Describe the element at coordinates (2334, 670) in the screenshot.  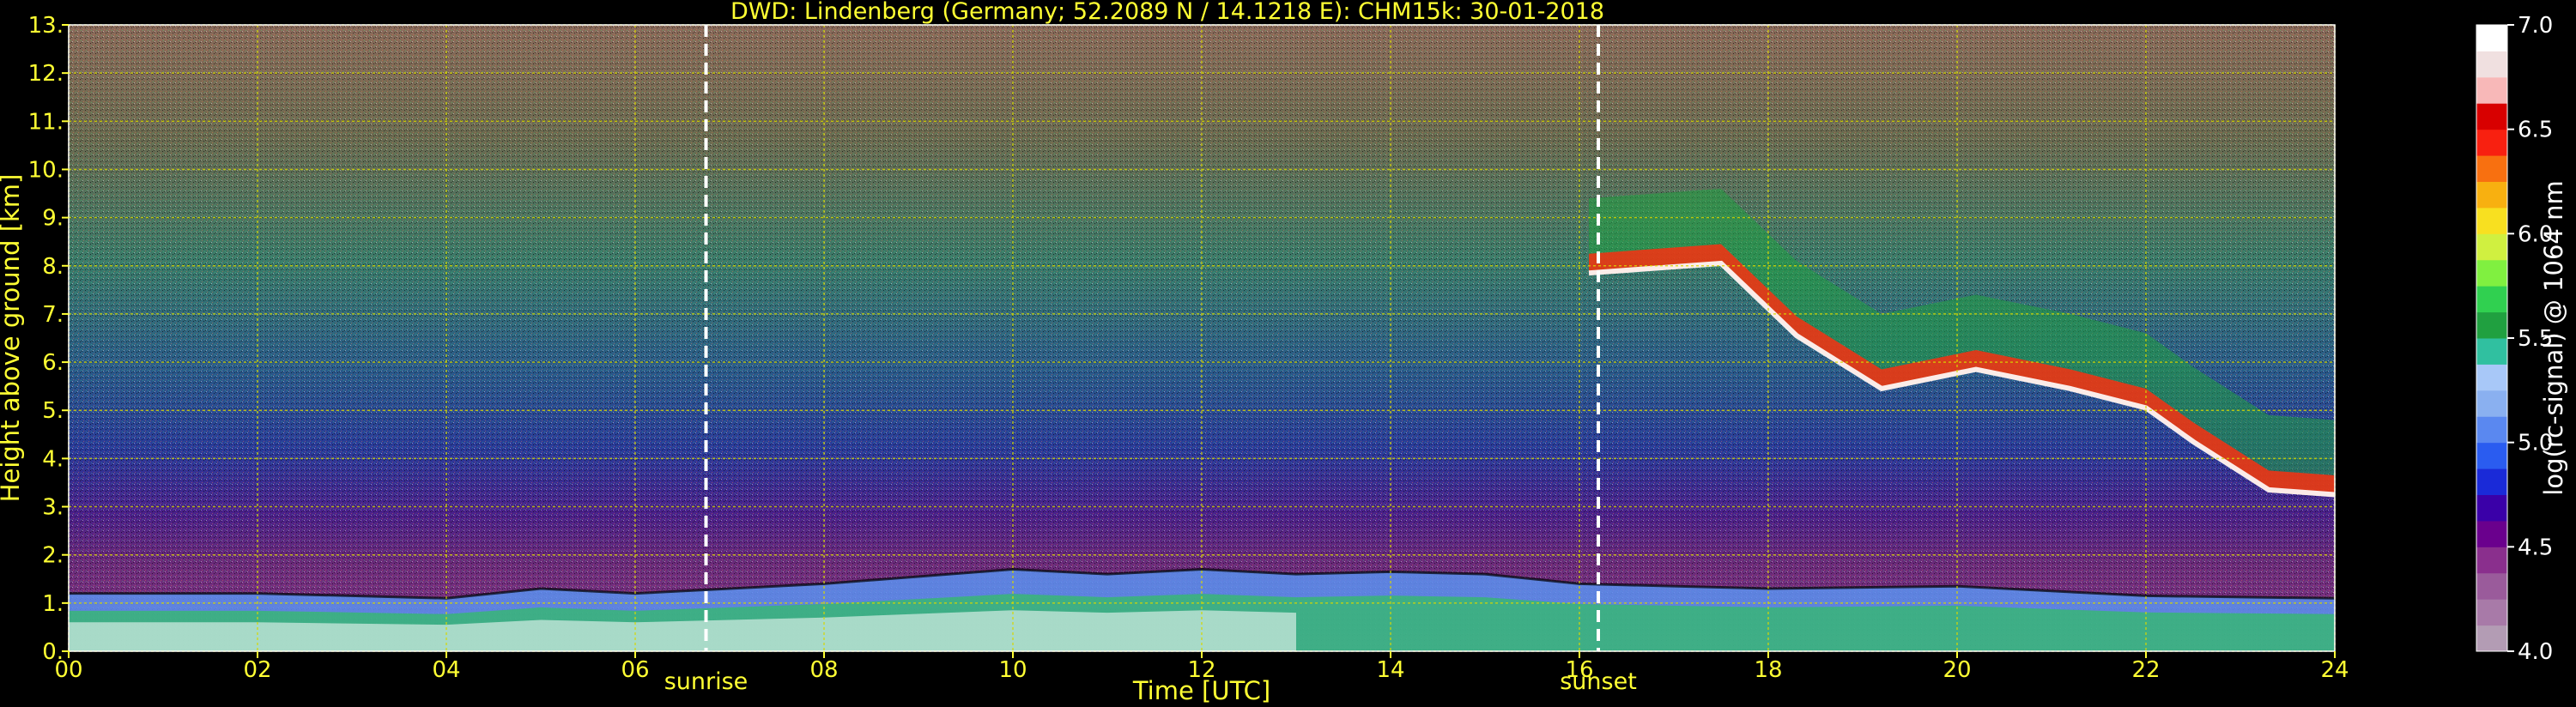
I see `x-tick-label: 24` at that location.